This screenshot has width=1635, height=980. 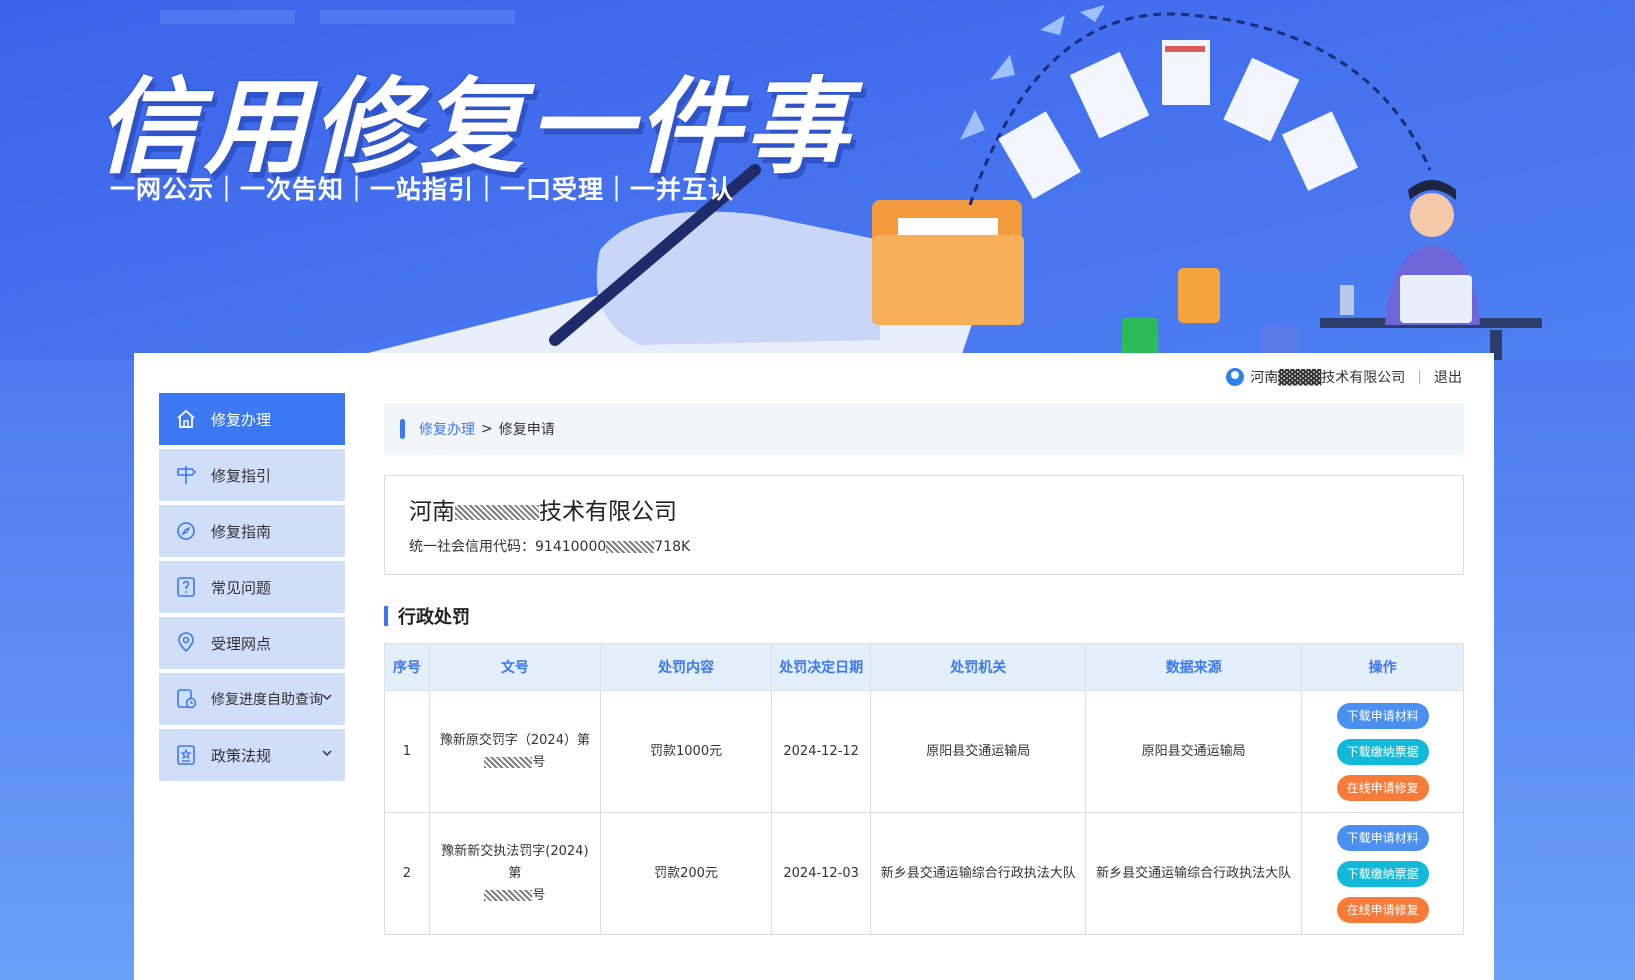 I want to click on sidebar-item-label: 修复指引, so click(x=241, y=475).